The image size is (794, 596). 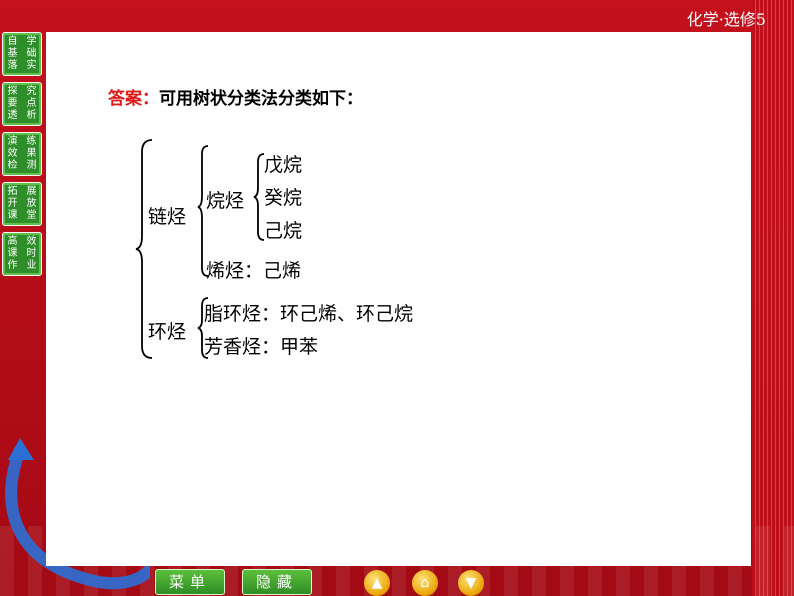 What do you see at coordinates (31, 165) in the screenshot?
I see `sidebar-char: 测` at bounding box center [31, 165].